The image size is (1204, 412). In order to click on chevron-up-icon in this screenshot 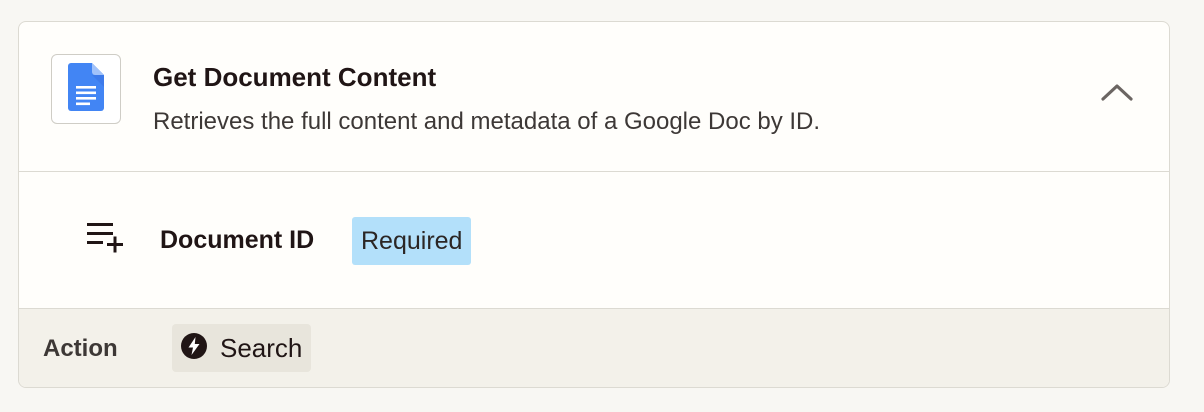, I will do `click(1117, 94)`.